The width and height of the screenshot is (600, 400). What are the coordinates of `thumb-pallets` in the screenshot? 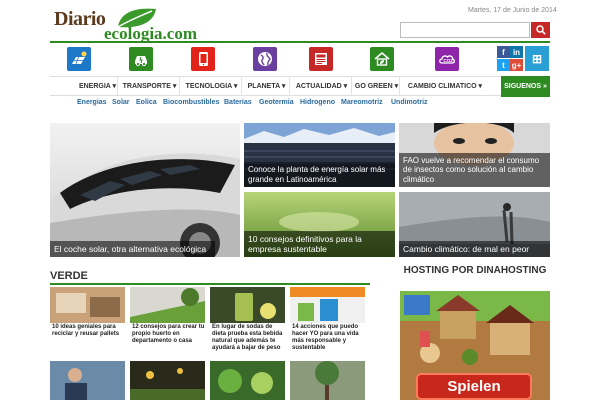 It's located at (87, 305).